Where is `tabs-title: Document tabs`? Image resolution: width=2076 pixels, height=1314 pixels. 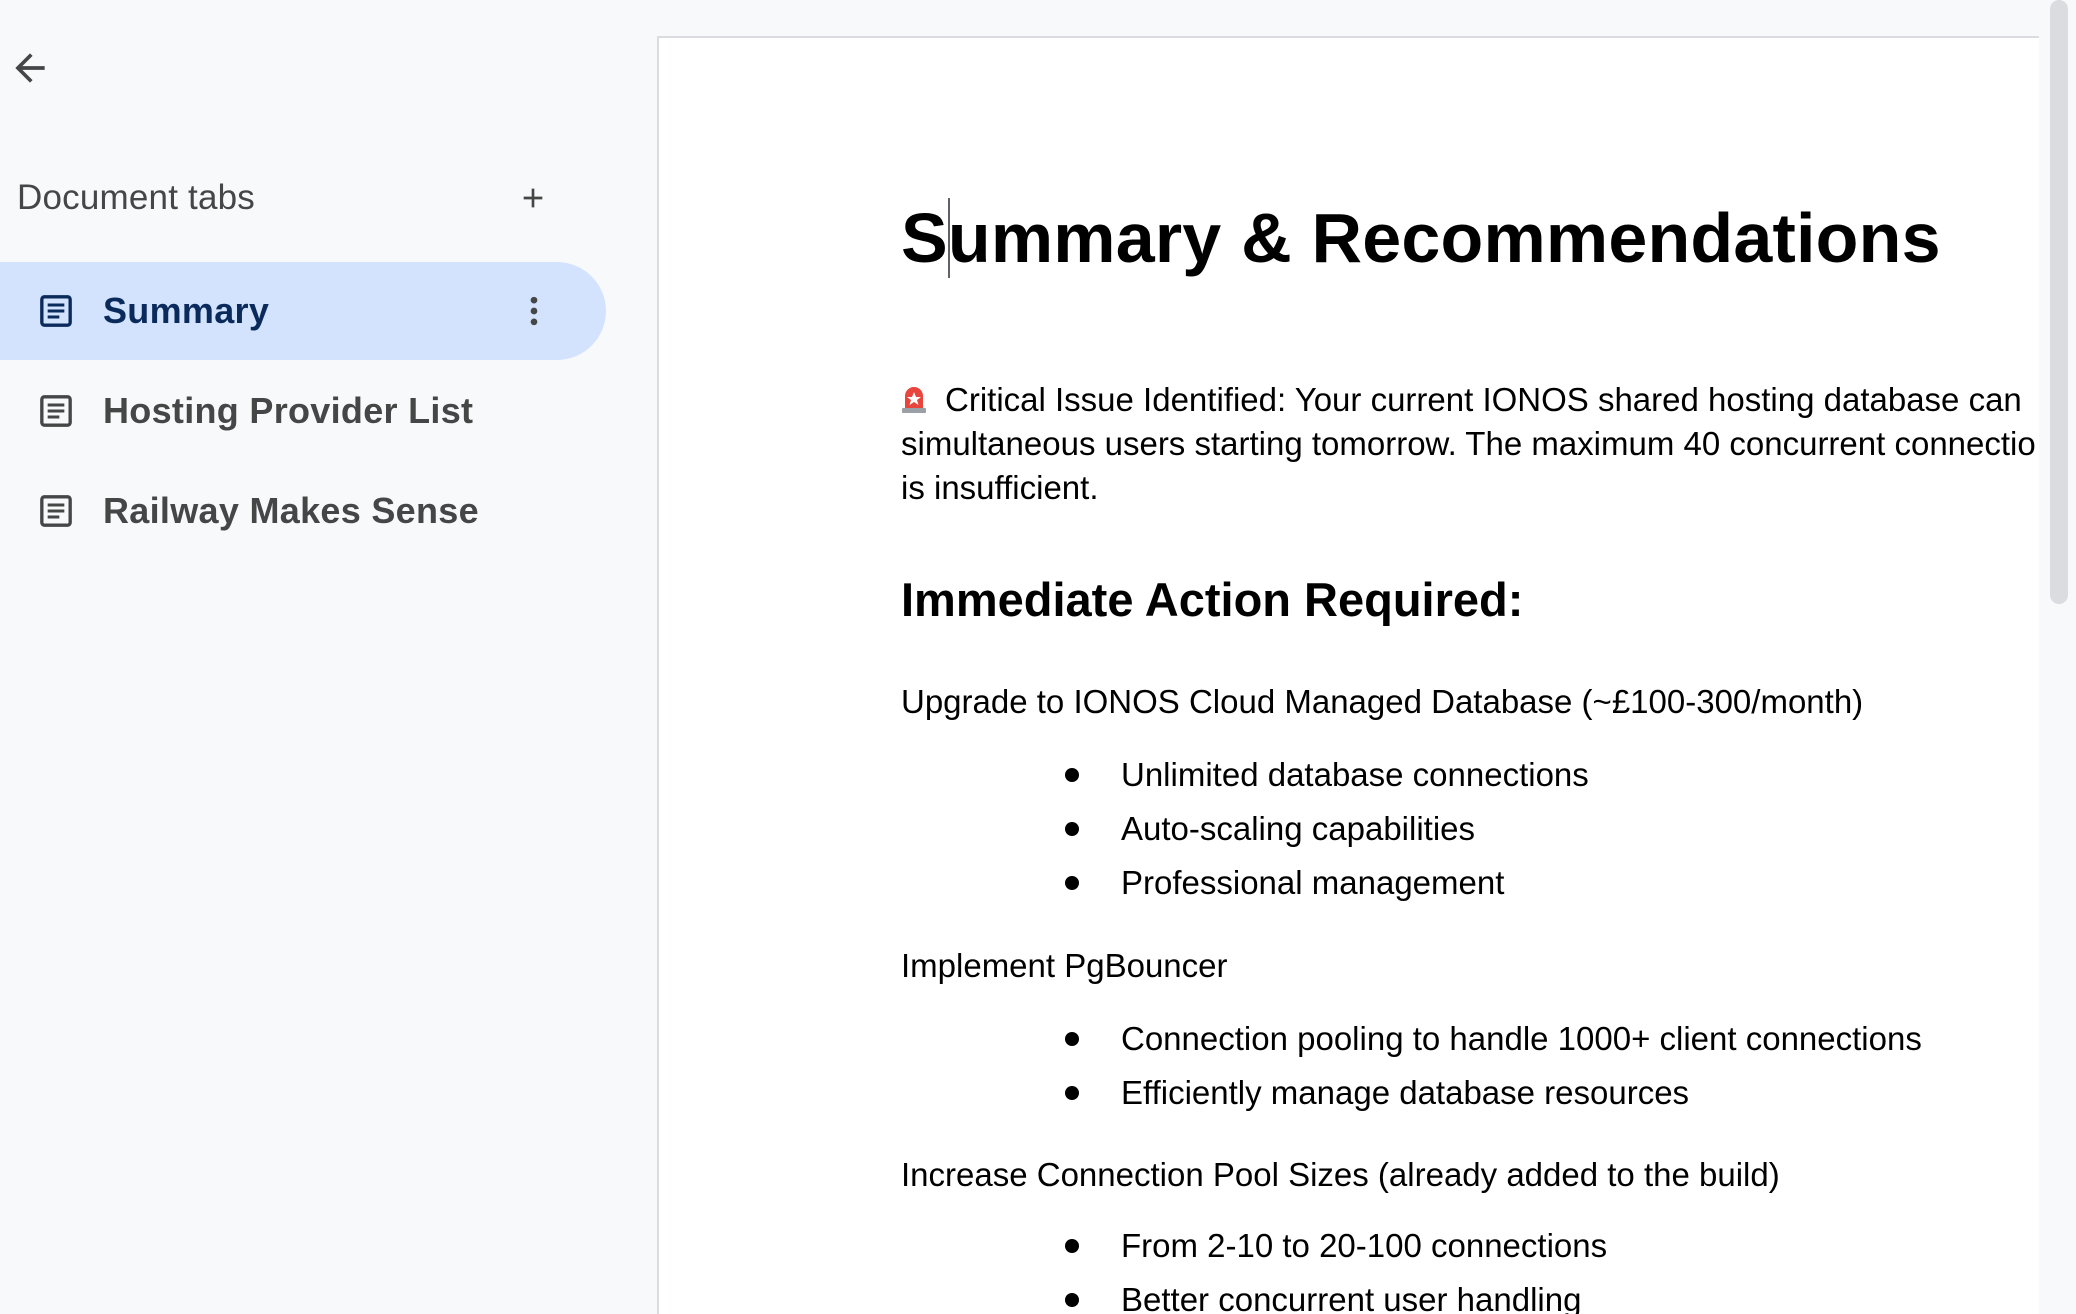 tabs-title: Document tabs is located at coordinates (136, 197).